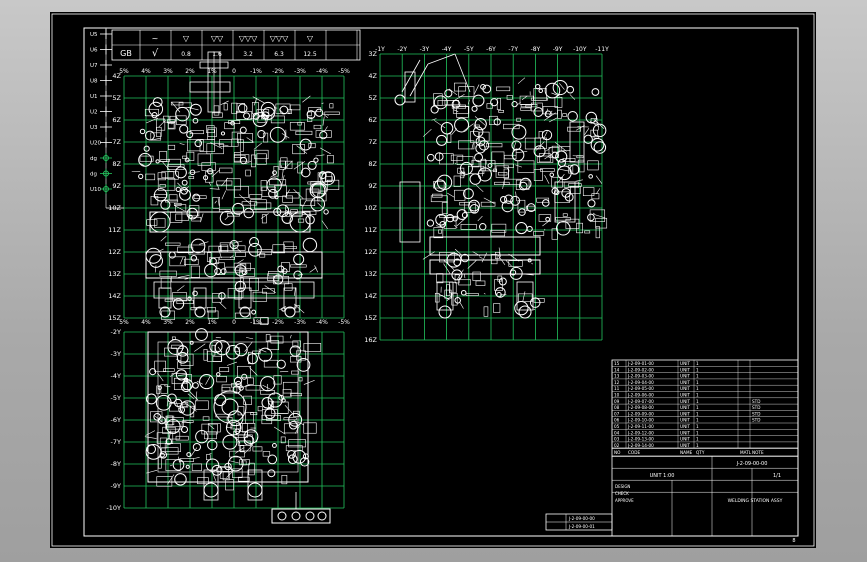  What do you see at coordinates (310, 516) in the screenshot?
I see `plan-tray-slot` at bounding box center [310, 516].